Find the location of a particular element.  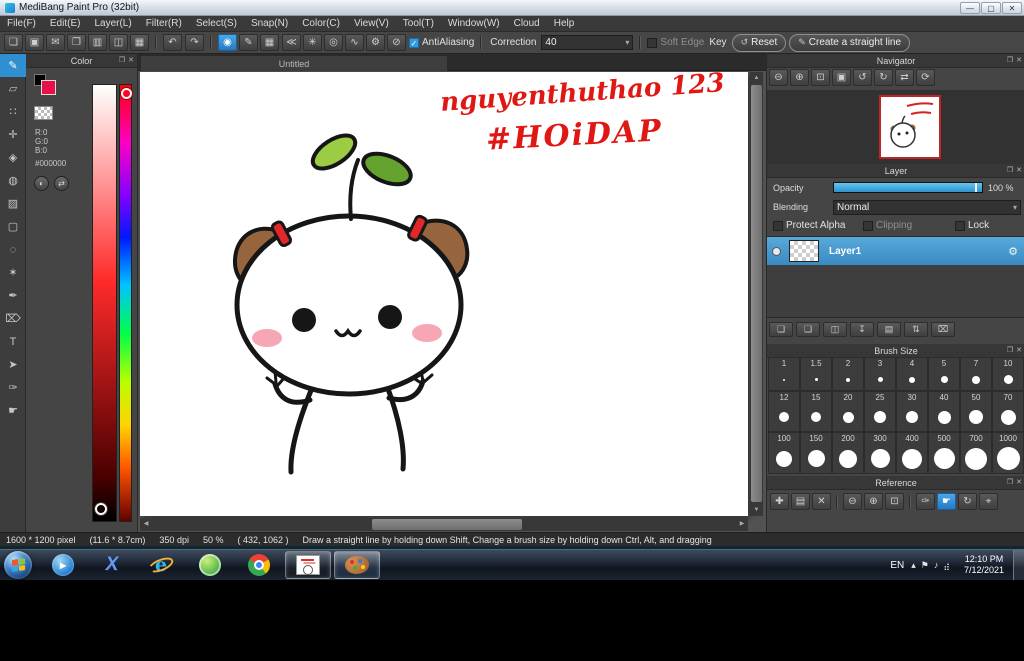

add-reference-icon: ✚ is located at coordinates (779, 501).